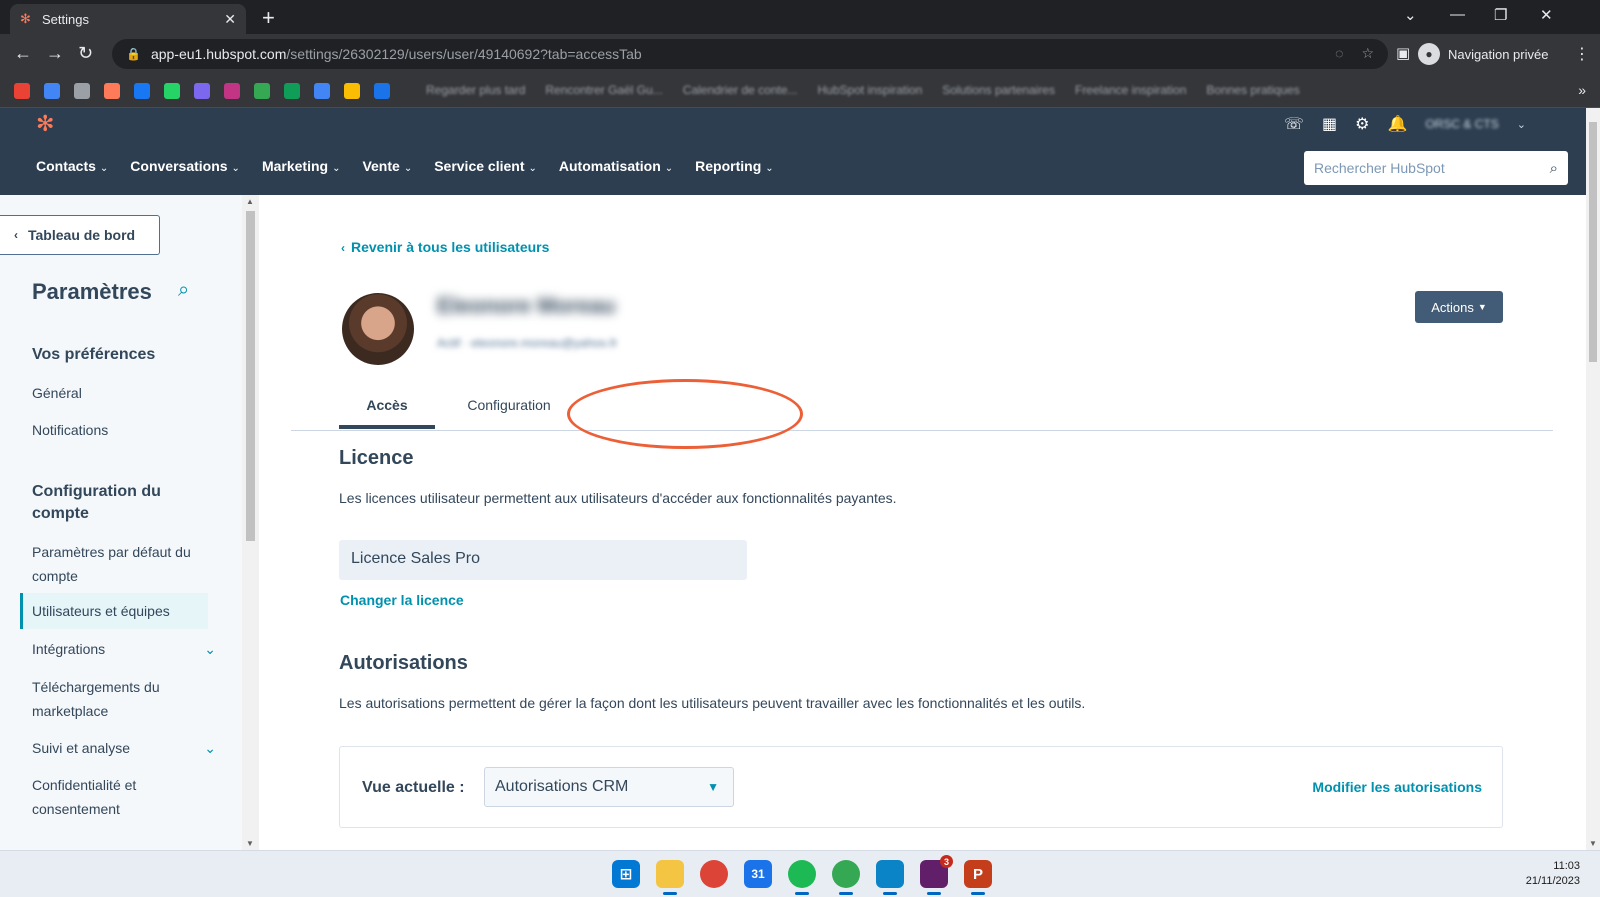 The image size is (1600, 897). Describe the element at coordinates (1339, 53) in the screenshot. I see `tracking-blocked-icon: ◌` at that location.